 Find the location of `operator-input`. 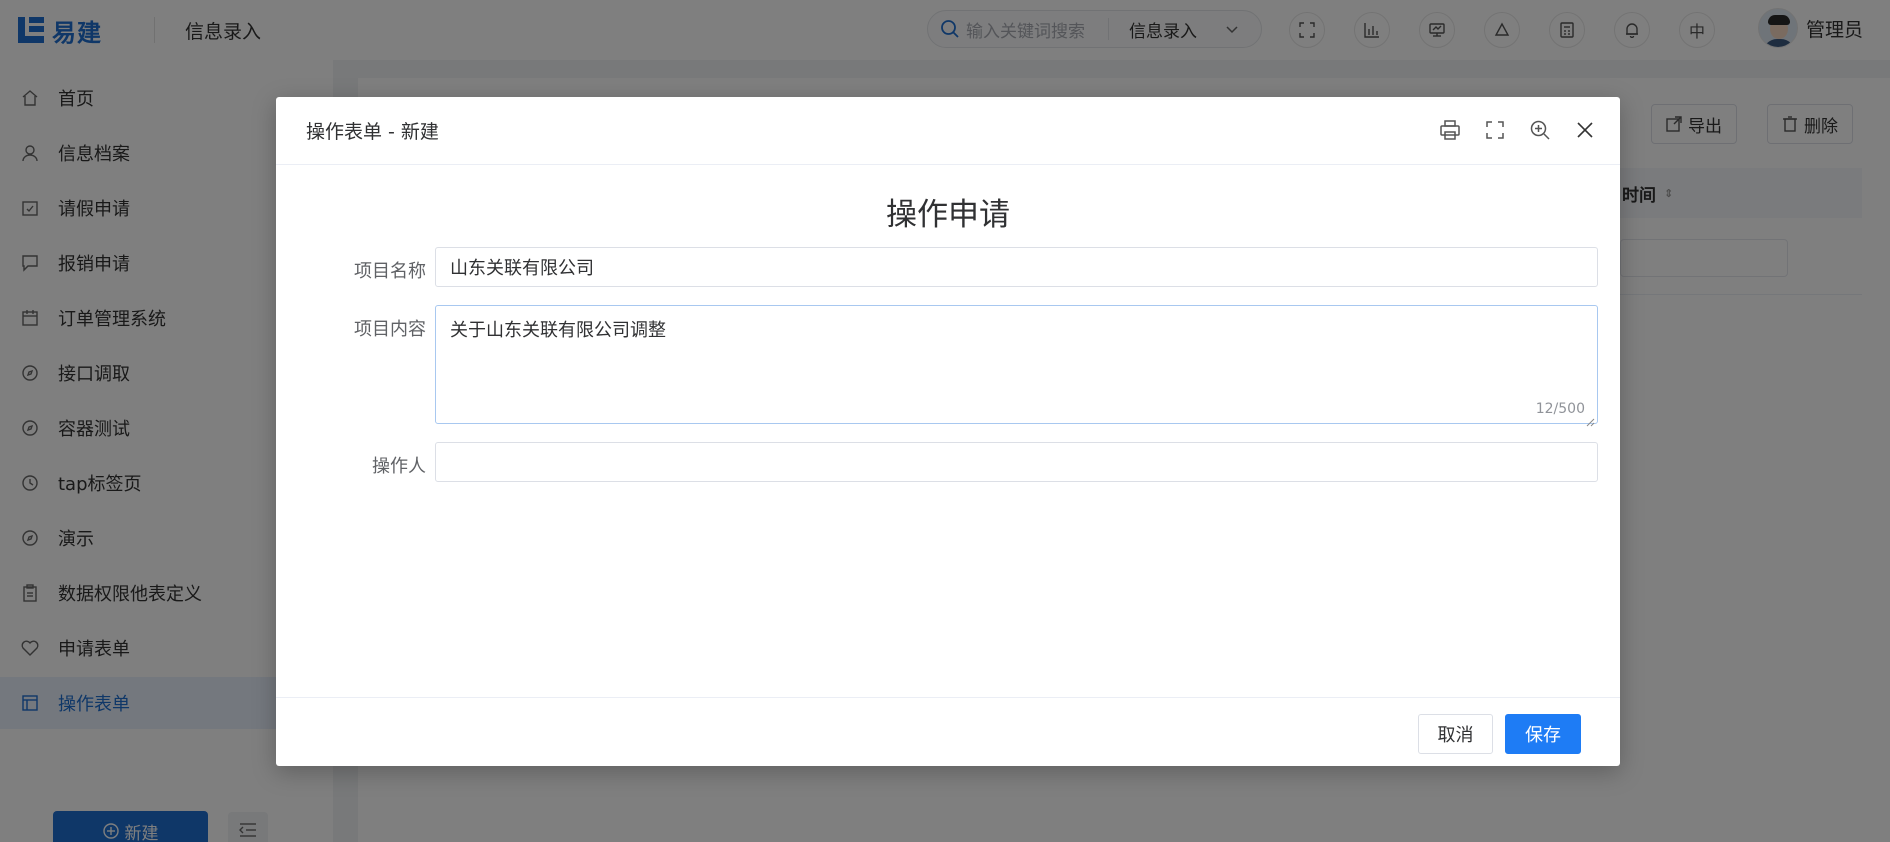

operator-input is located at coordinates (1016, 462).